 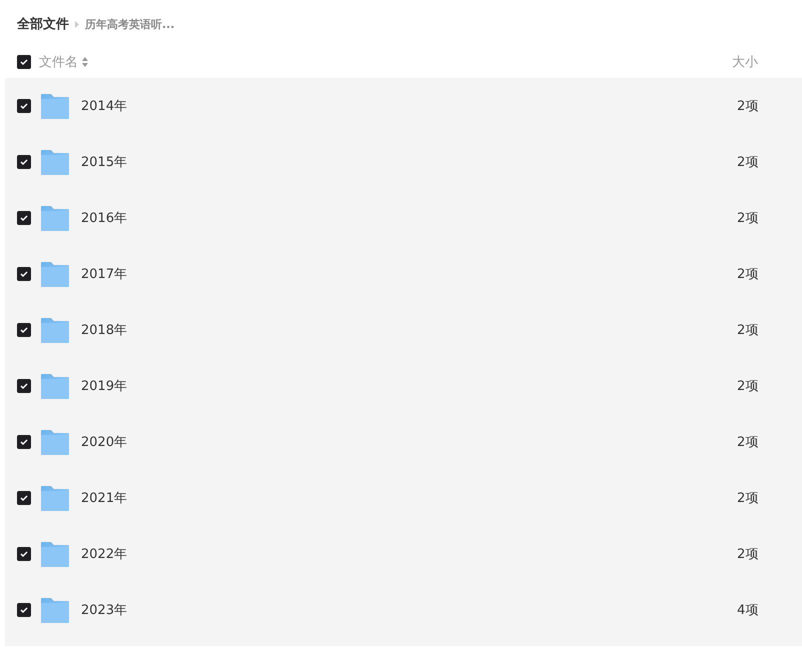 What do you see at coordinates (104, 162) in the screenshot?
I see `file-name: 2015年` at bounding box center [104, 162].